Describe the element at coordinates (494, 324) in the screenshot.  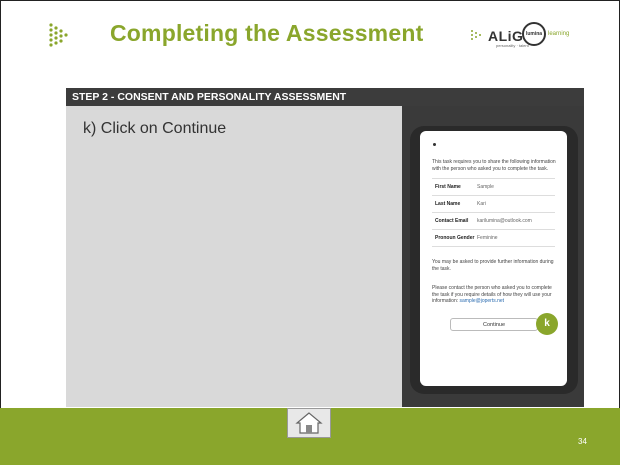
I see `continue-button: Continue` at that location.